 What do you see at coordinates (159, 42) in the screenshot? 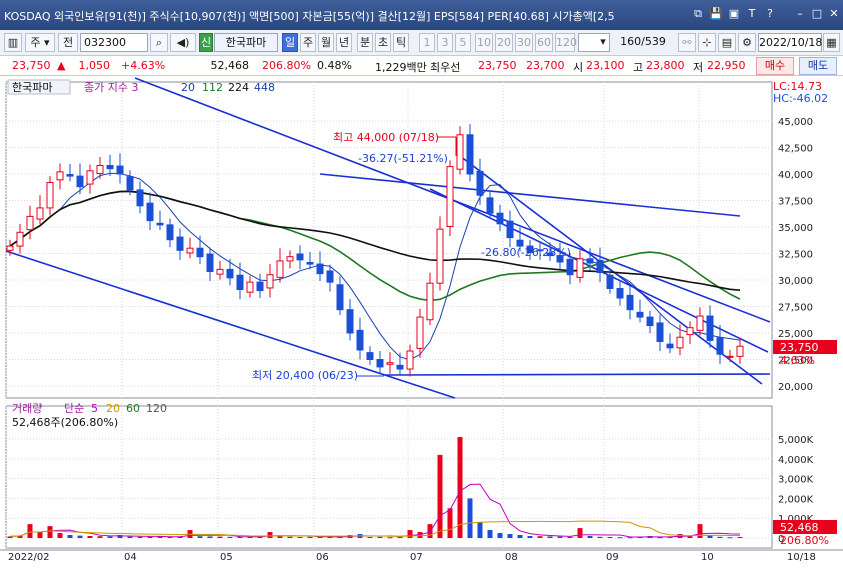
I see `search-icon: ⌕` at bounding box center [159, 42].